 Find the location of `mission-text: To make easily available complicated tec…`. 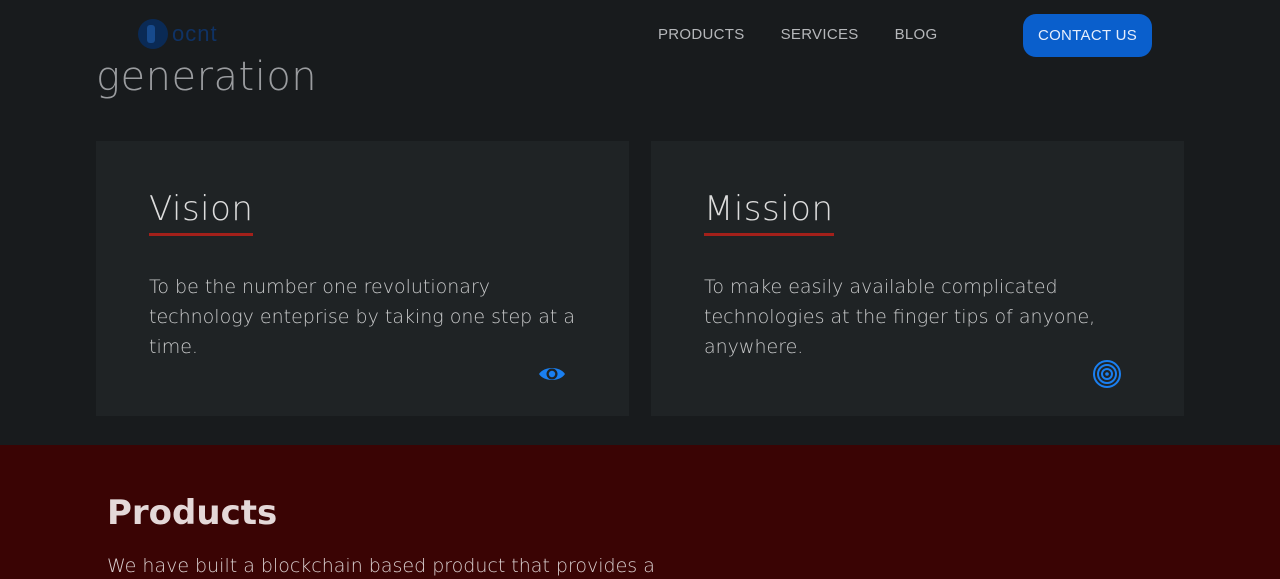

mission-text: To make easily available complicated tec… is located at coordinates (900, 317).